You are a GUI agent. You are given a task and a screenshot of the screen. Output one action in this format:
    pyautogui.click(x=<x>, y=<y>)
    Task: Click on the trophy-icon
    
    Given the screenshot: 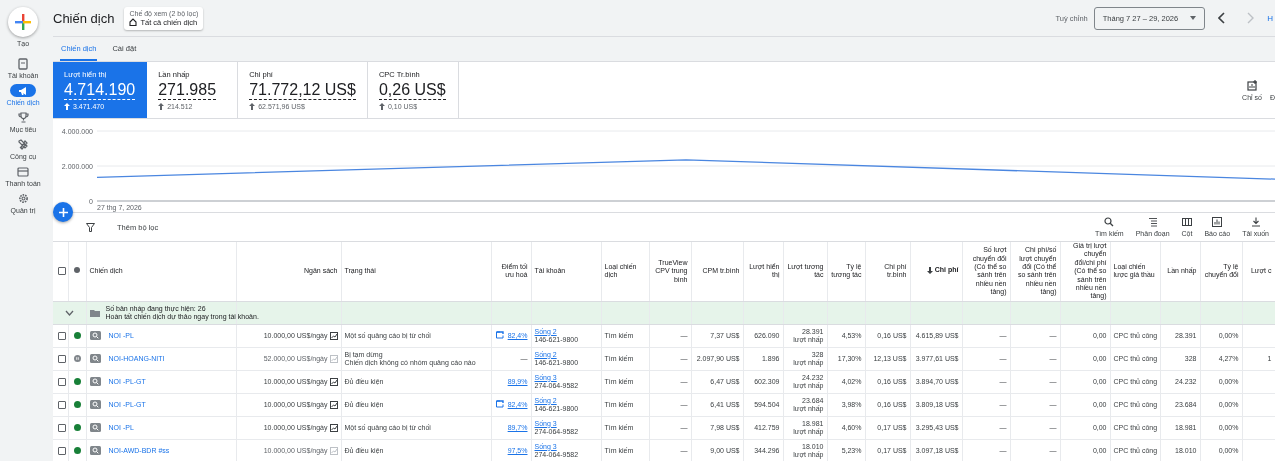 What is the action you would take?
    pyautogui.click(x=23, y=117)
    